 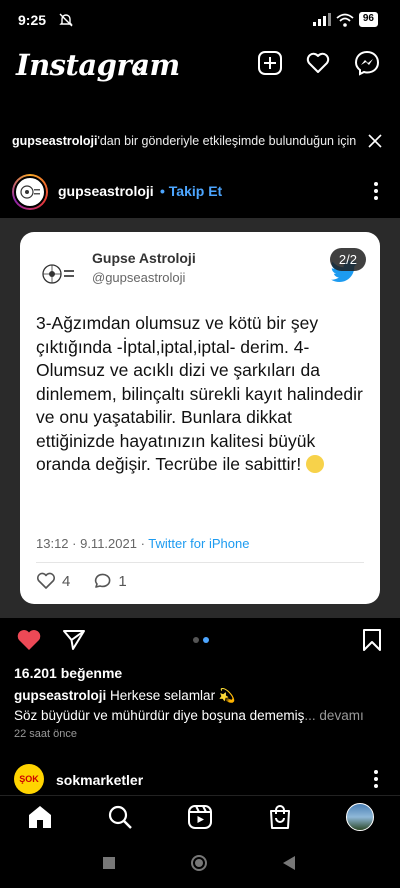 What do you see at coordinates (289, 863) in the screenshot?
I see `back-icon` at bounding box center [289, 863].